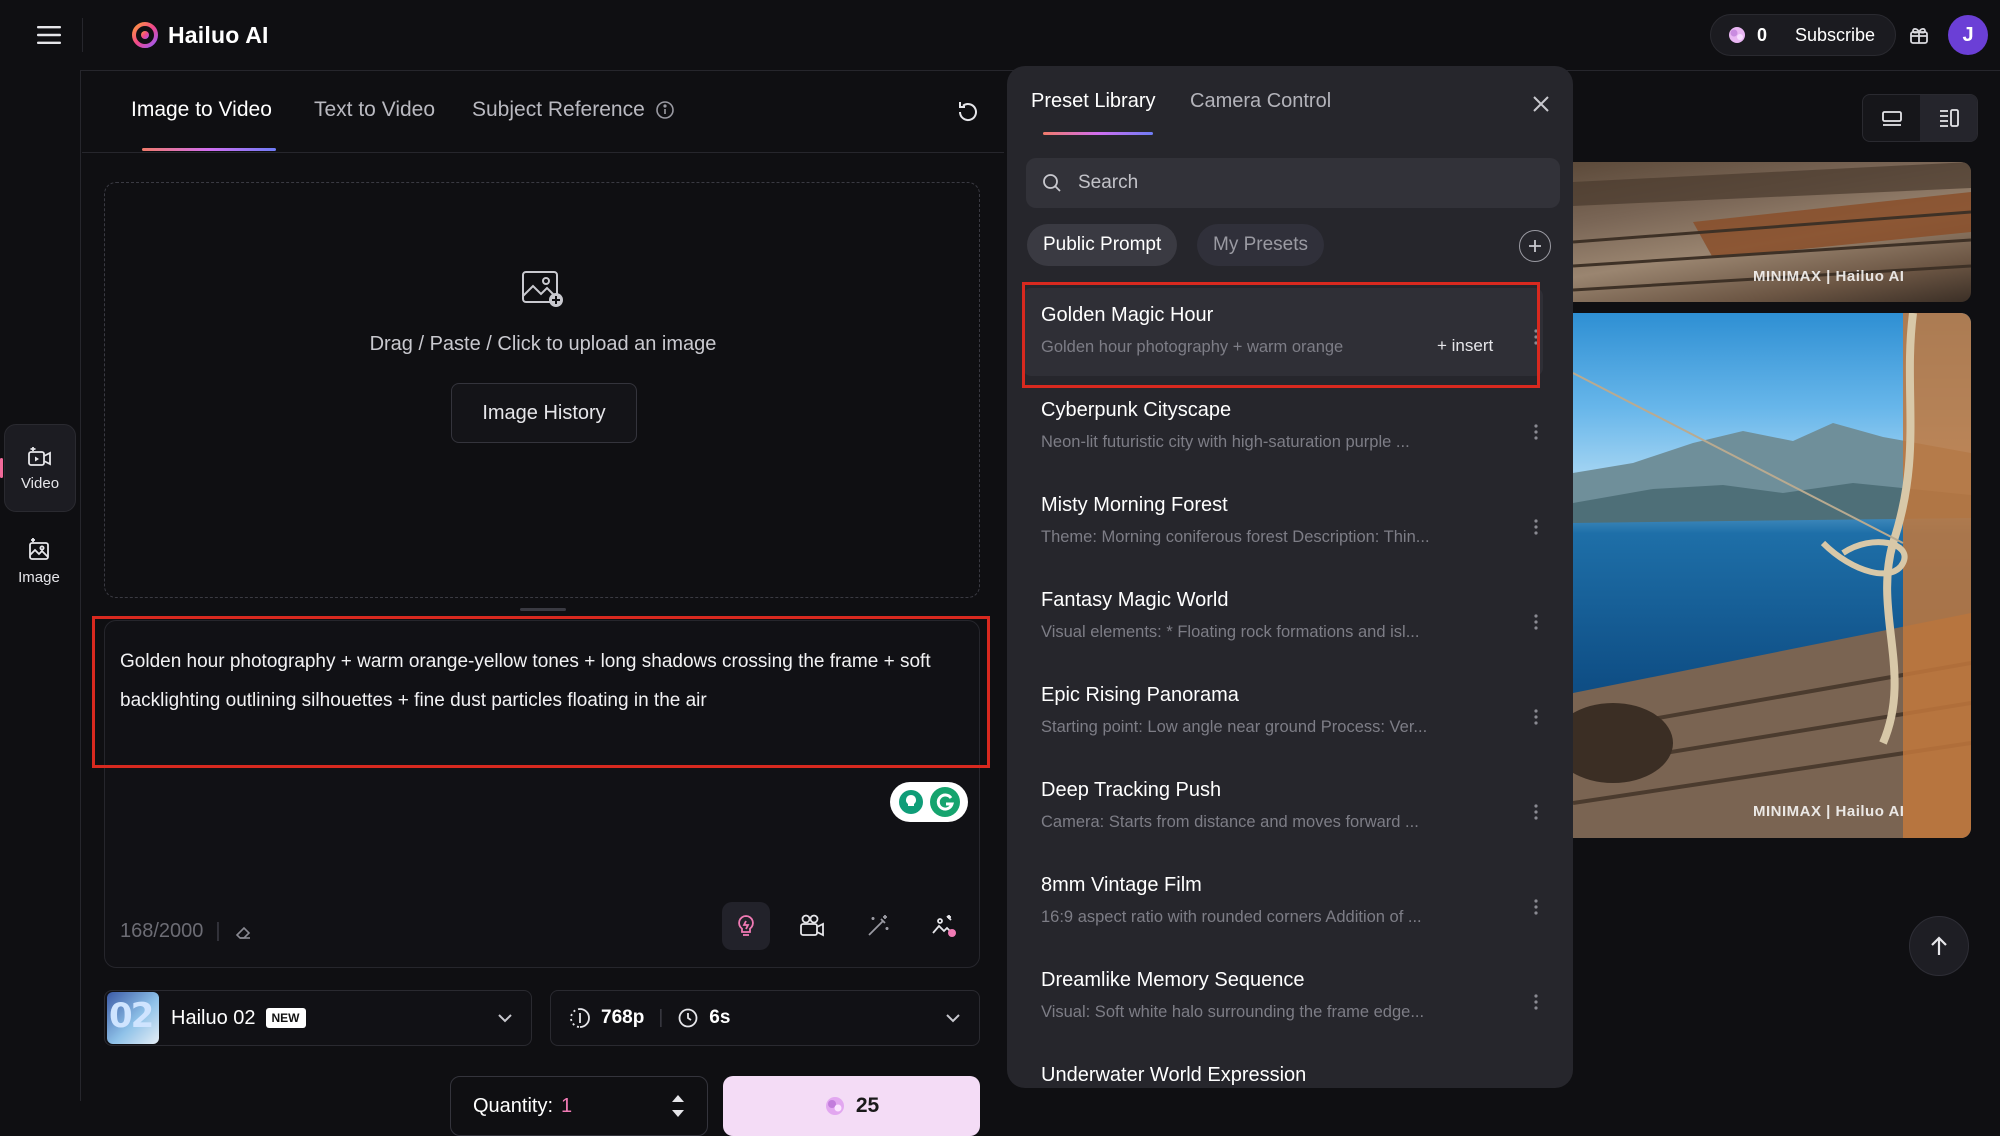 The width and height of the screenshot is (2000, 1136). I want to click on clock-icon, so click(688, 1018).